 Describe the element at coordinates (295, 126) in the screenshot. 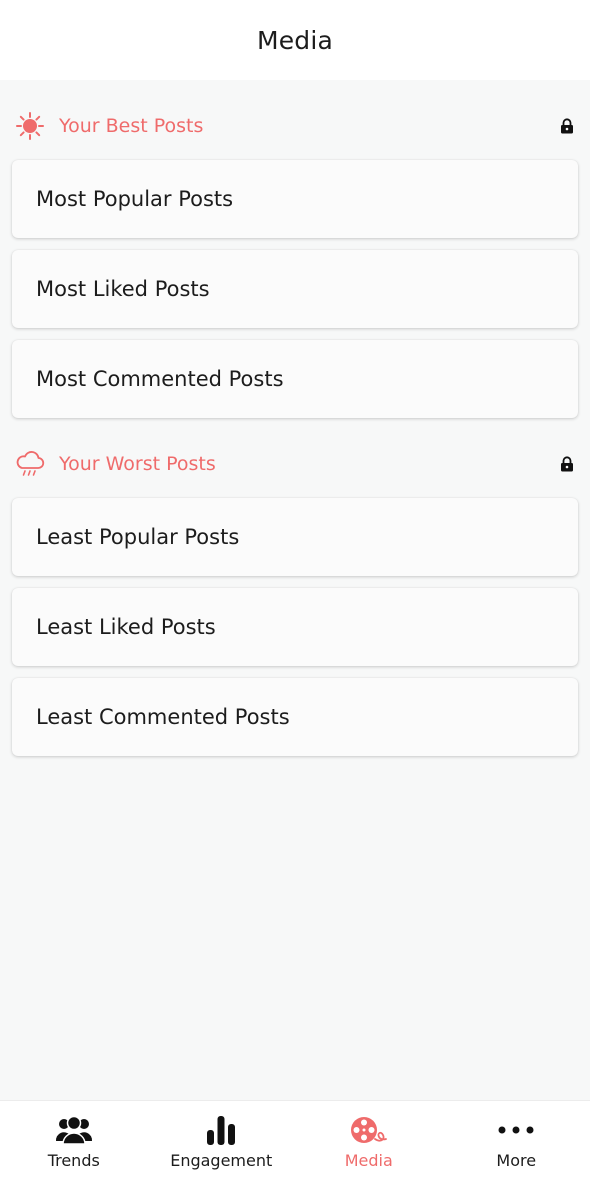

I see `section-header-best-posts: Your Best Posts` at that location.